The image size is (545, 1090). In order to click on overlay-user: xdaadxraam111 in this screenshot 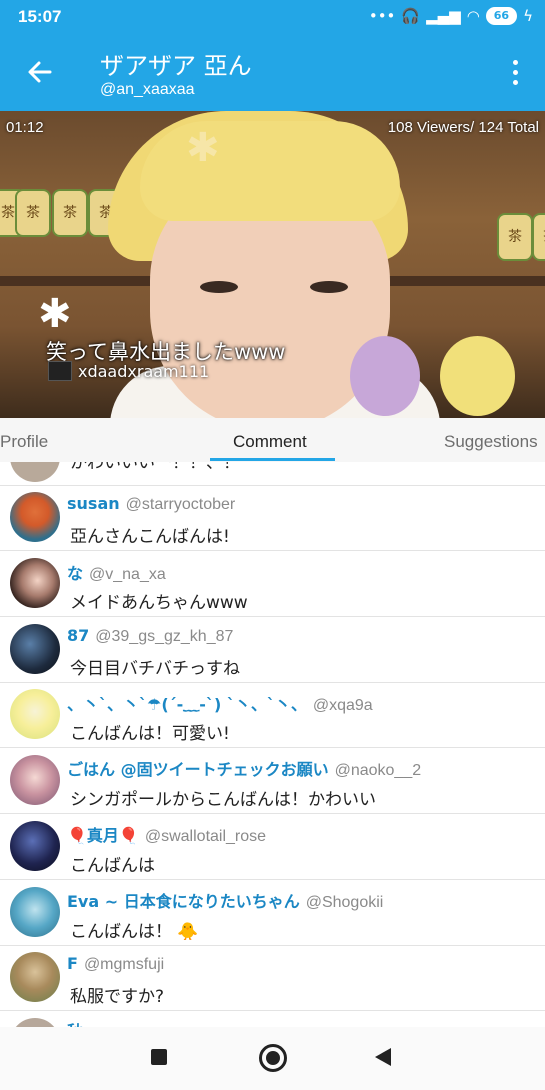, I will do `click(128, 371)`.